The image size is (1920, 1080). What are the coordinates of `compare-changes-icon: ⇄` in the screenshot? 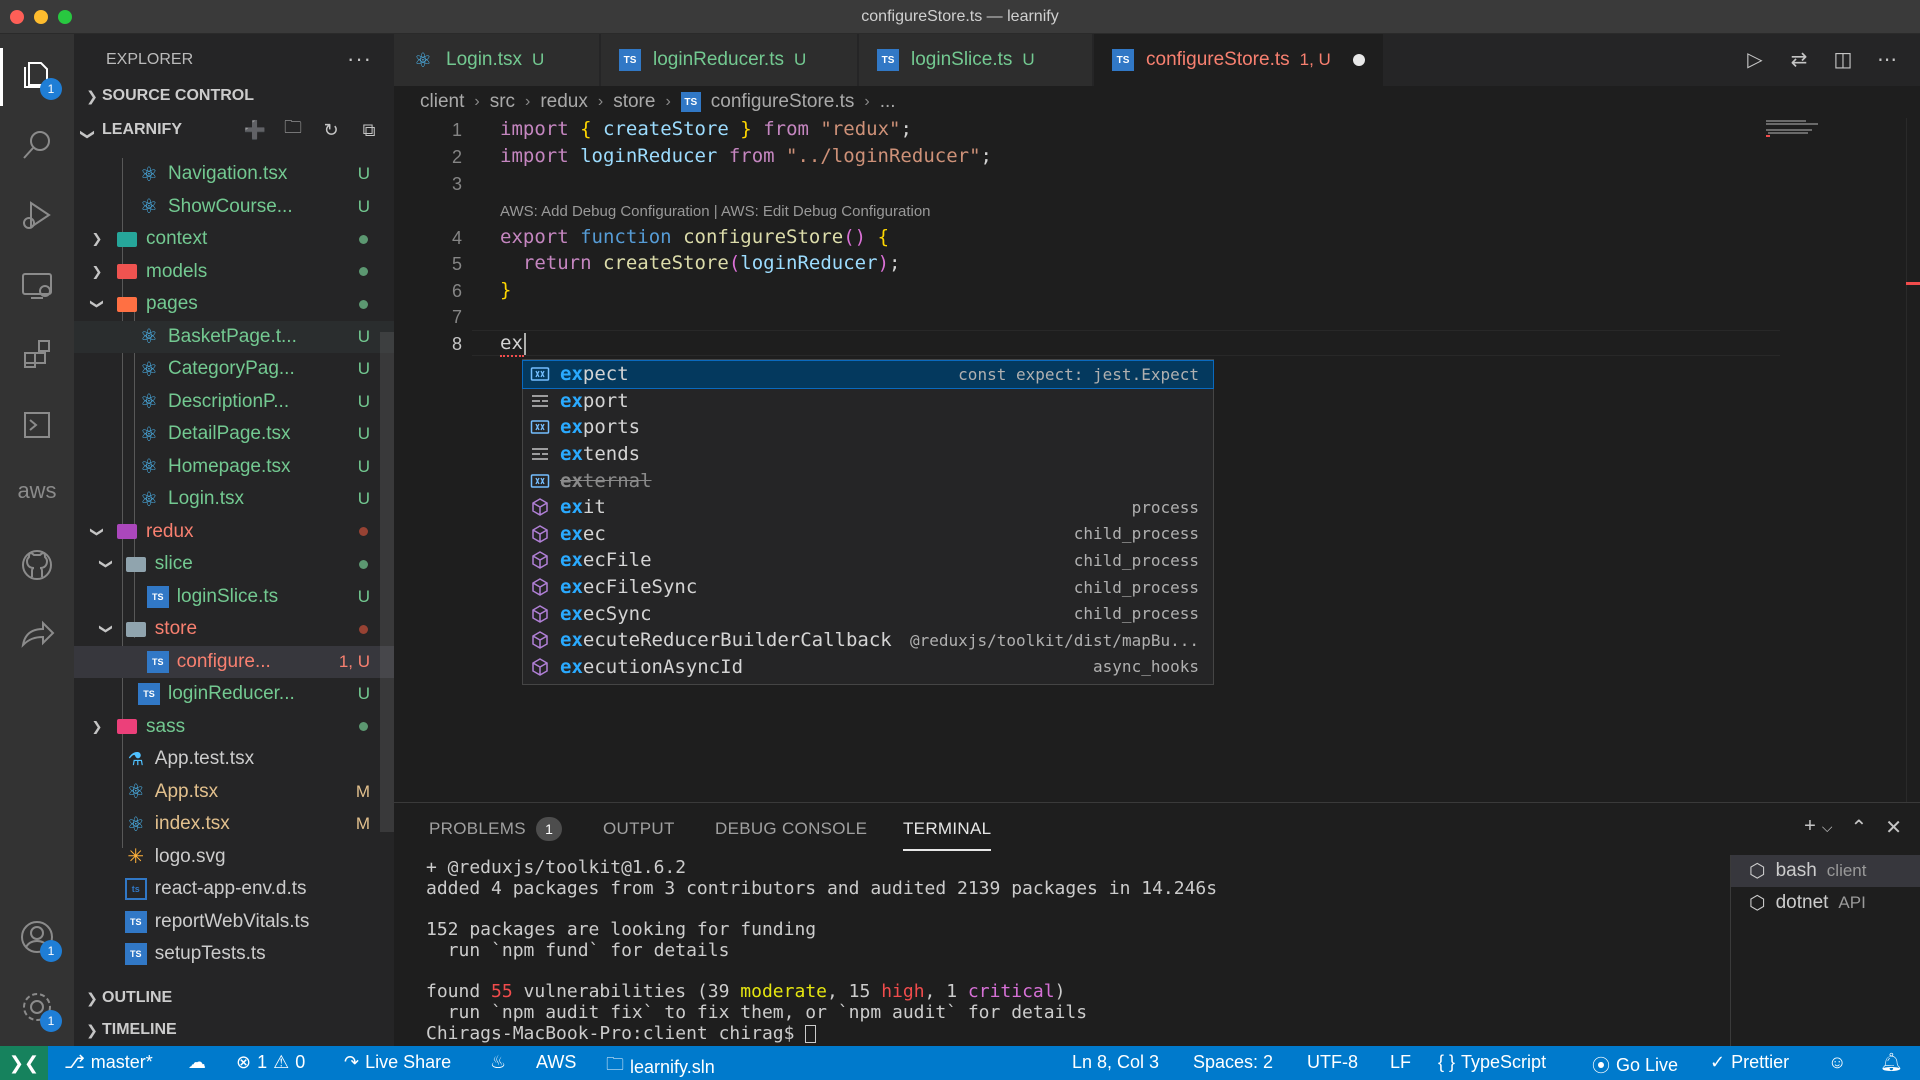 It's located at (1799, 59).